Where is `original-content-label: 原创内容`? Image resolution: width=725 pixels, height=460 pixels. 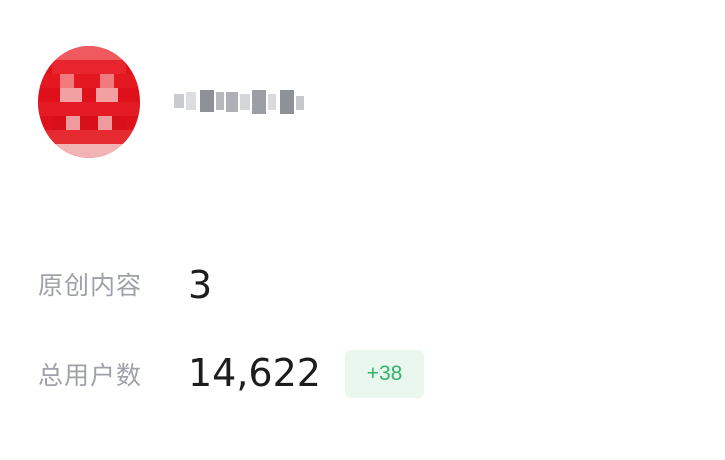 original-content-label: 原创内容 is located at coordinates (90, 285).